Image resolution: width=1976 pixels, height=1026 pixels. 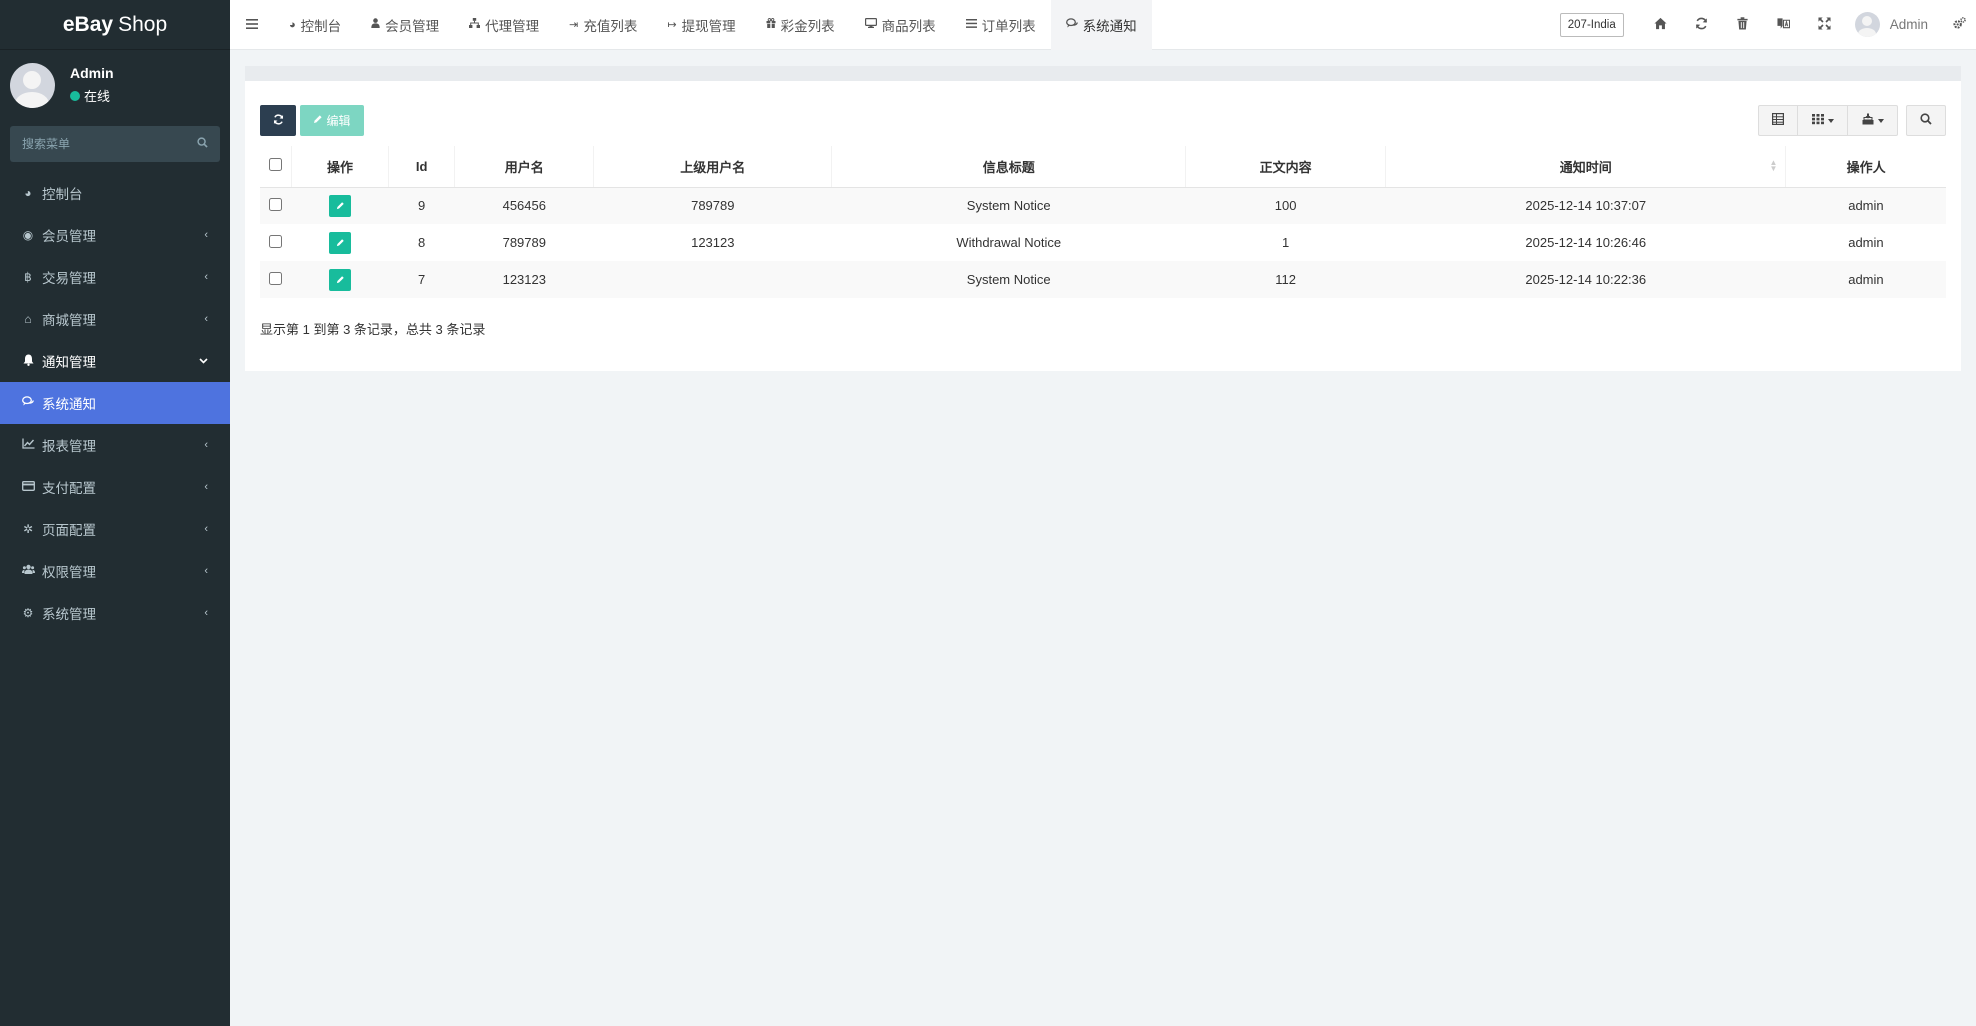 I want to click on column-header: 信息标题, so click(x=1008, y=167).